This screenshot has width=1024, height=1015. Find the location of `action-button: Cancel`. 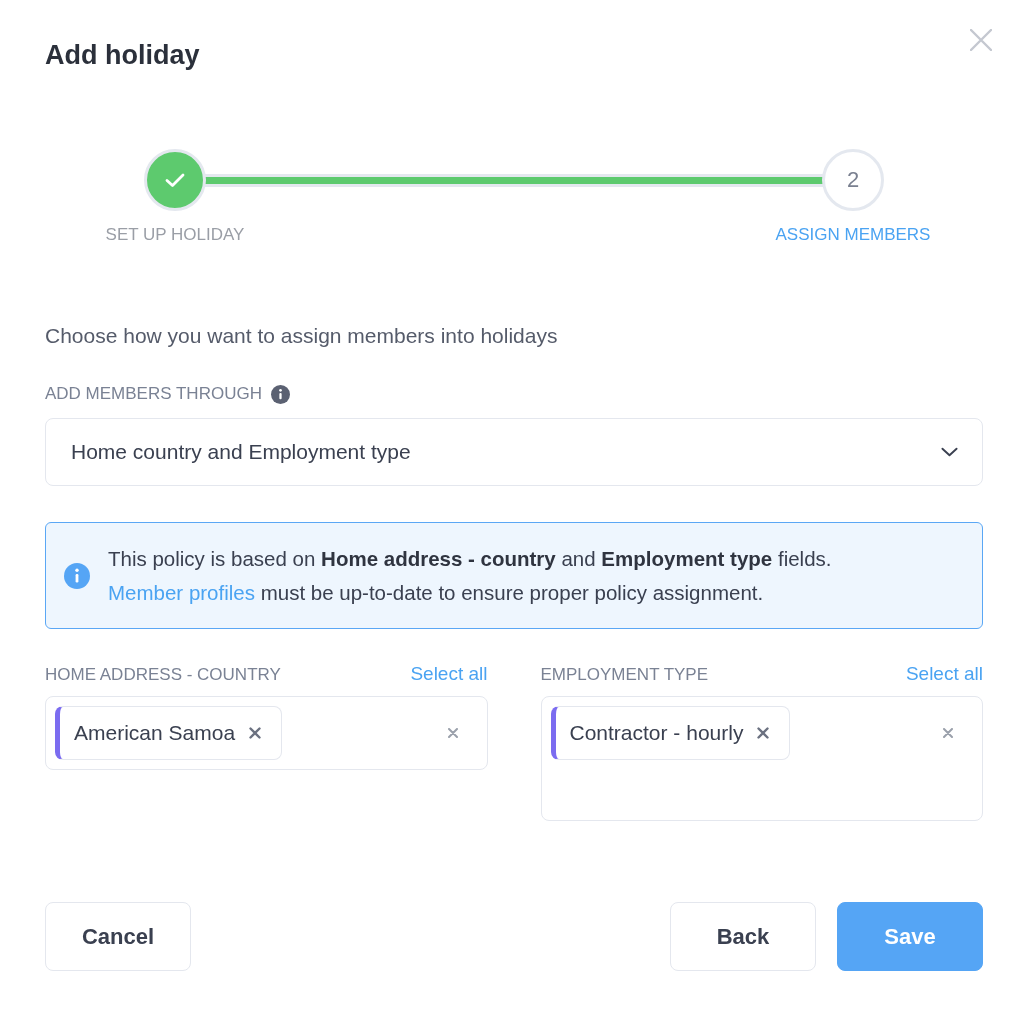

action-button: Cancel is located at coordinates (118, 936).